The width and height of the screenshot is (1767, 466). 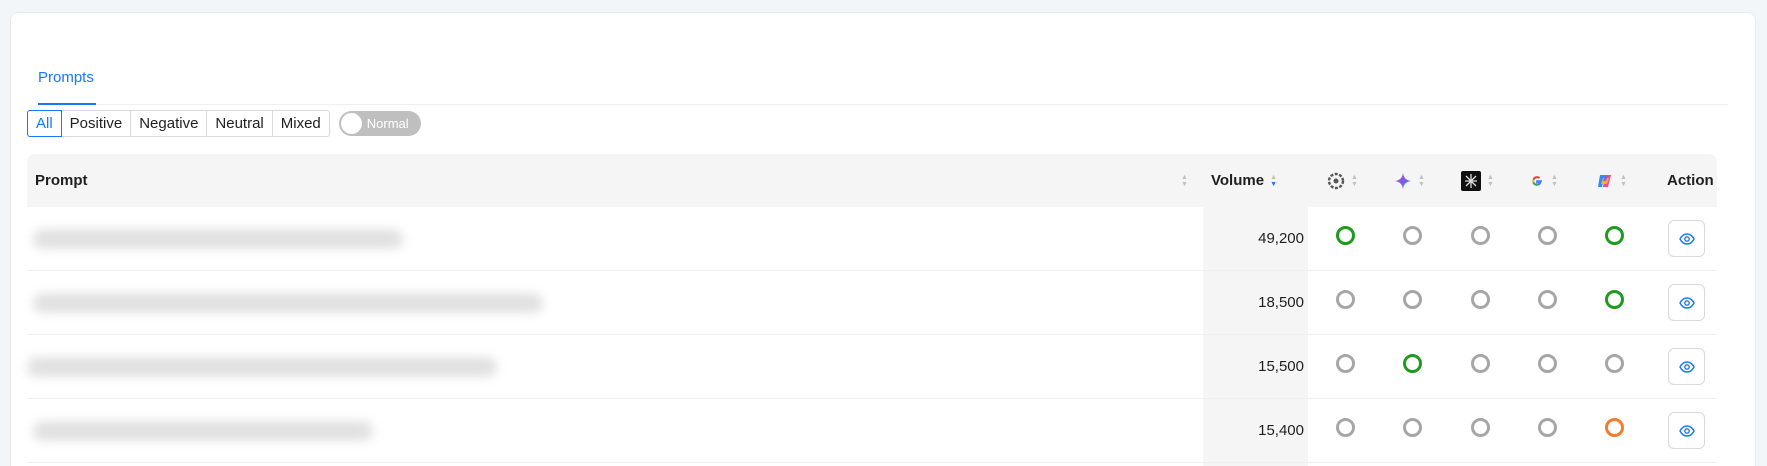 I want to click on volume-value: 18,500, so click(x=1281, y=302).